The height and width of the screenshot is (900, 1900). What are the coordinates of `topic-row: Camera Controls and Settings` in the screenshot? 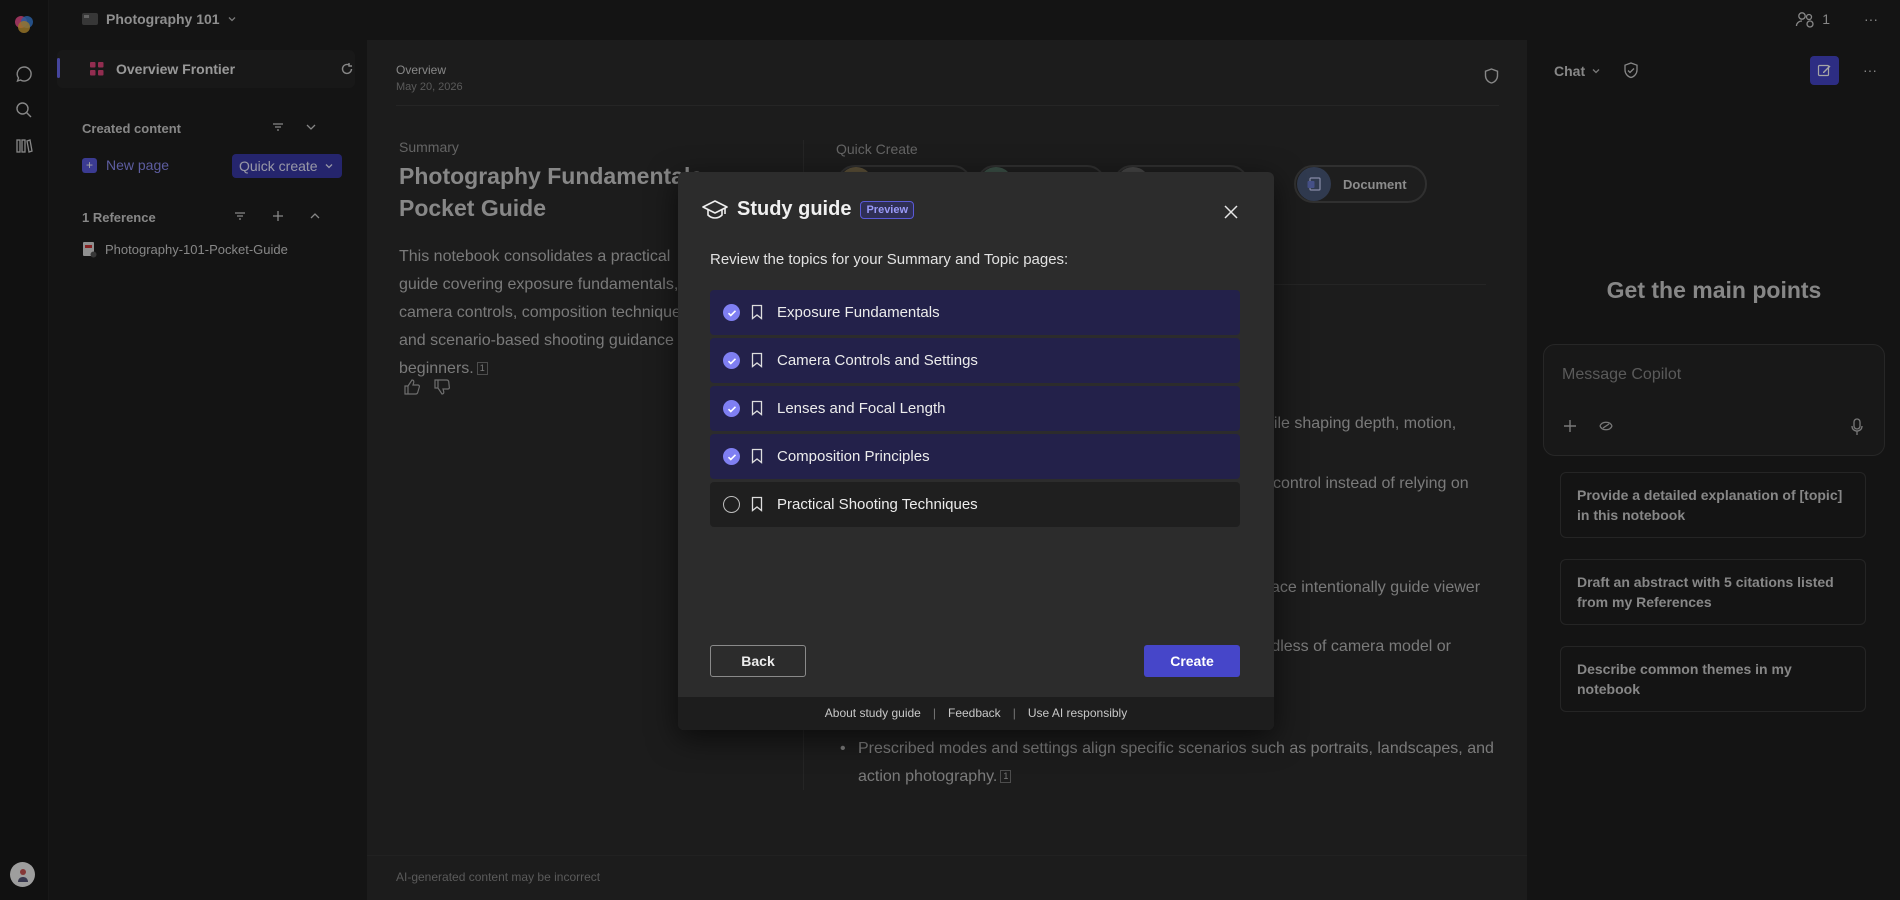 It's located at (975, 360).